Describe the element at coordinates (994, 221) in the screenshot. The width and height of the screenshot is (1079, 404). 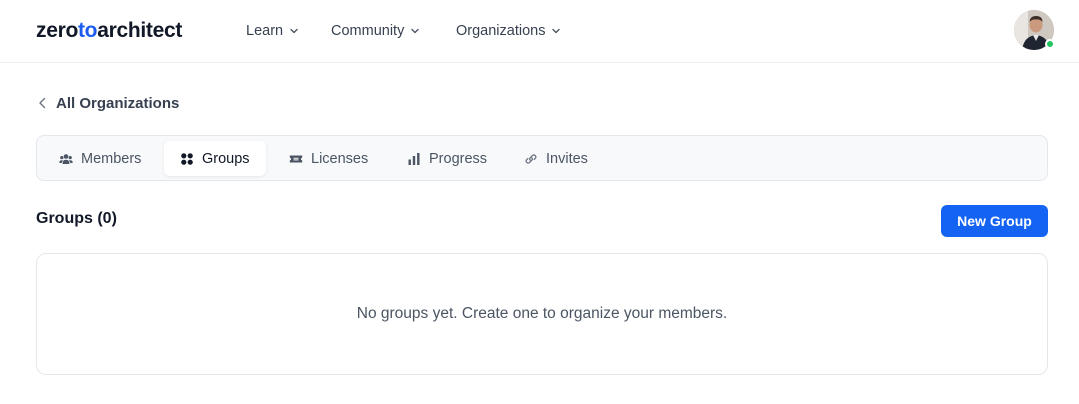
I see `new-group-button: New Group` at that location.